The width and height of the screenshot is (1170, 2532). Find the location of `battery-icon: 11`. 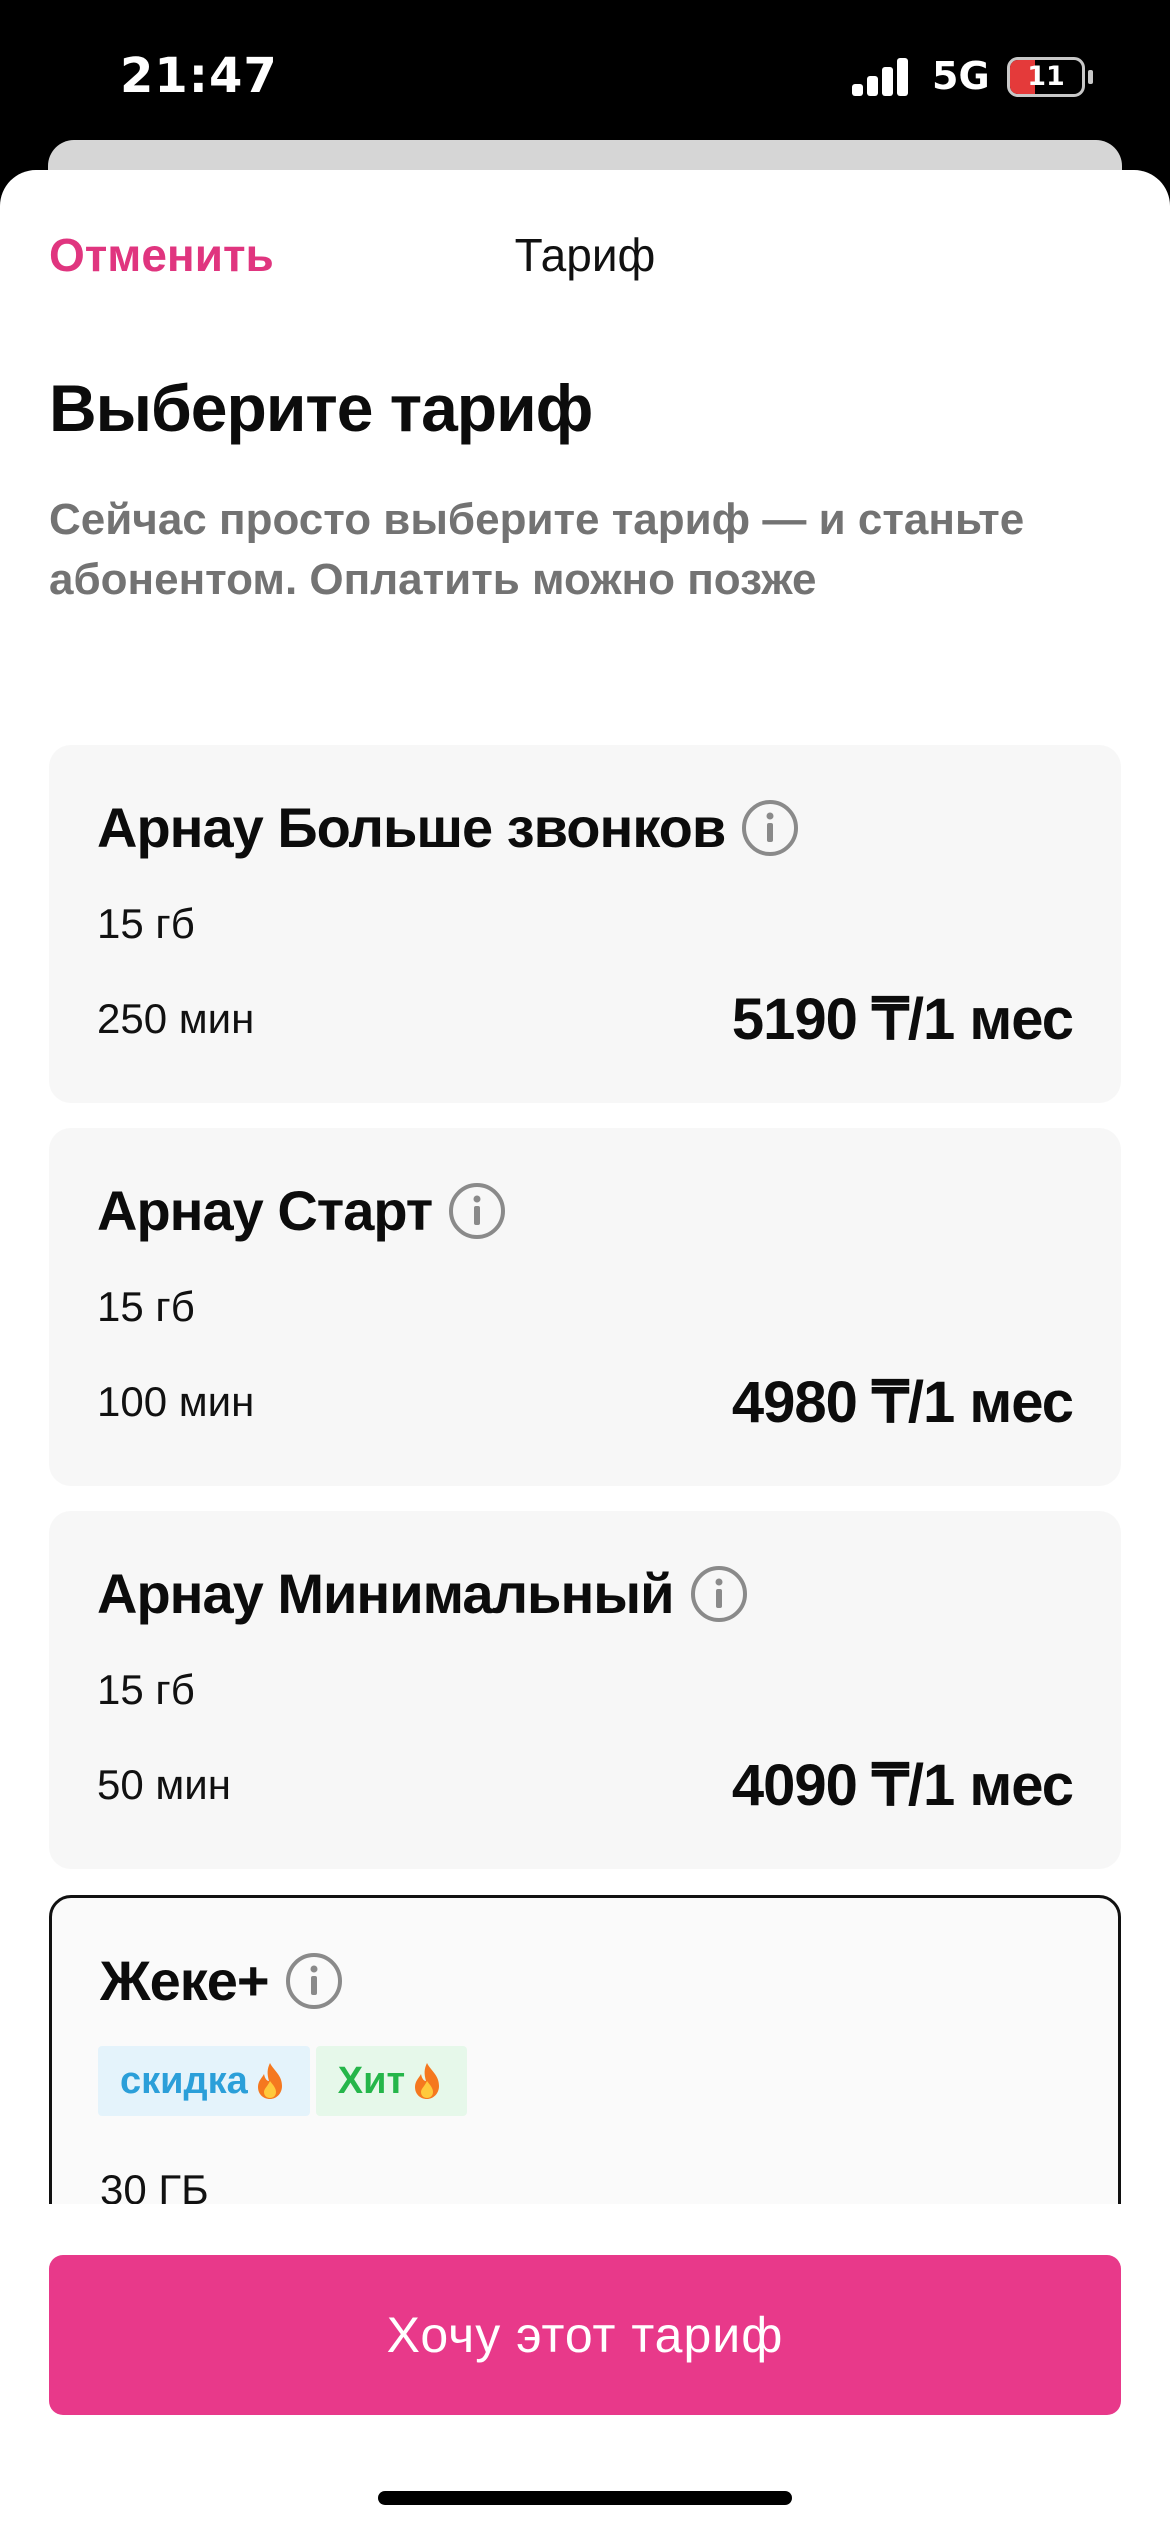

battery-icon: 11 is located at coordinates (1046, 77).